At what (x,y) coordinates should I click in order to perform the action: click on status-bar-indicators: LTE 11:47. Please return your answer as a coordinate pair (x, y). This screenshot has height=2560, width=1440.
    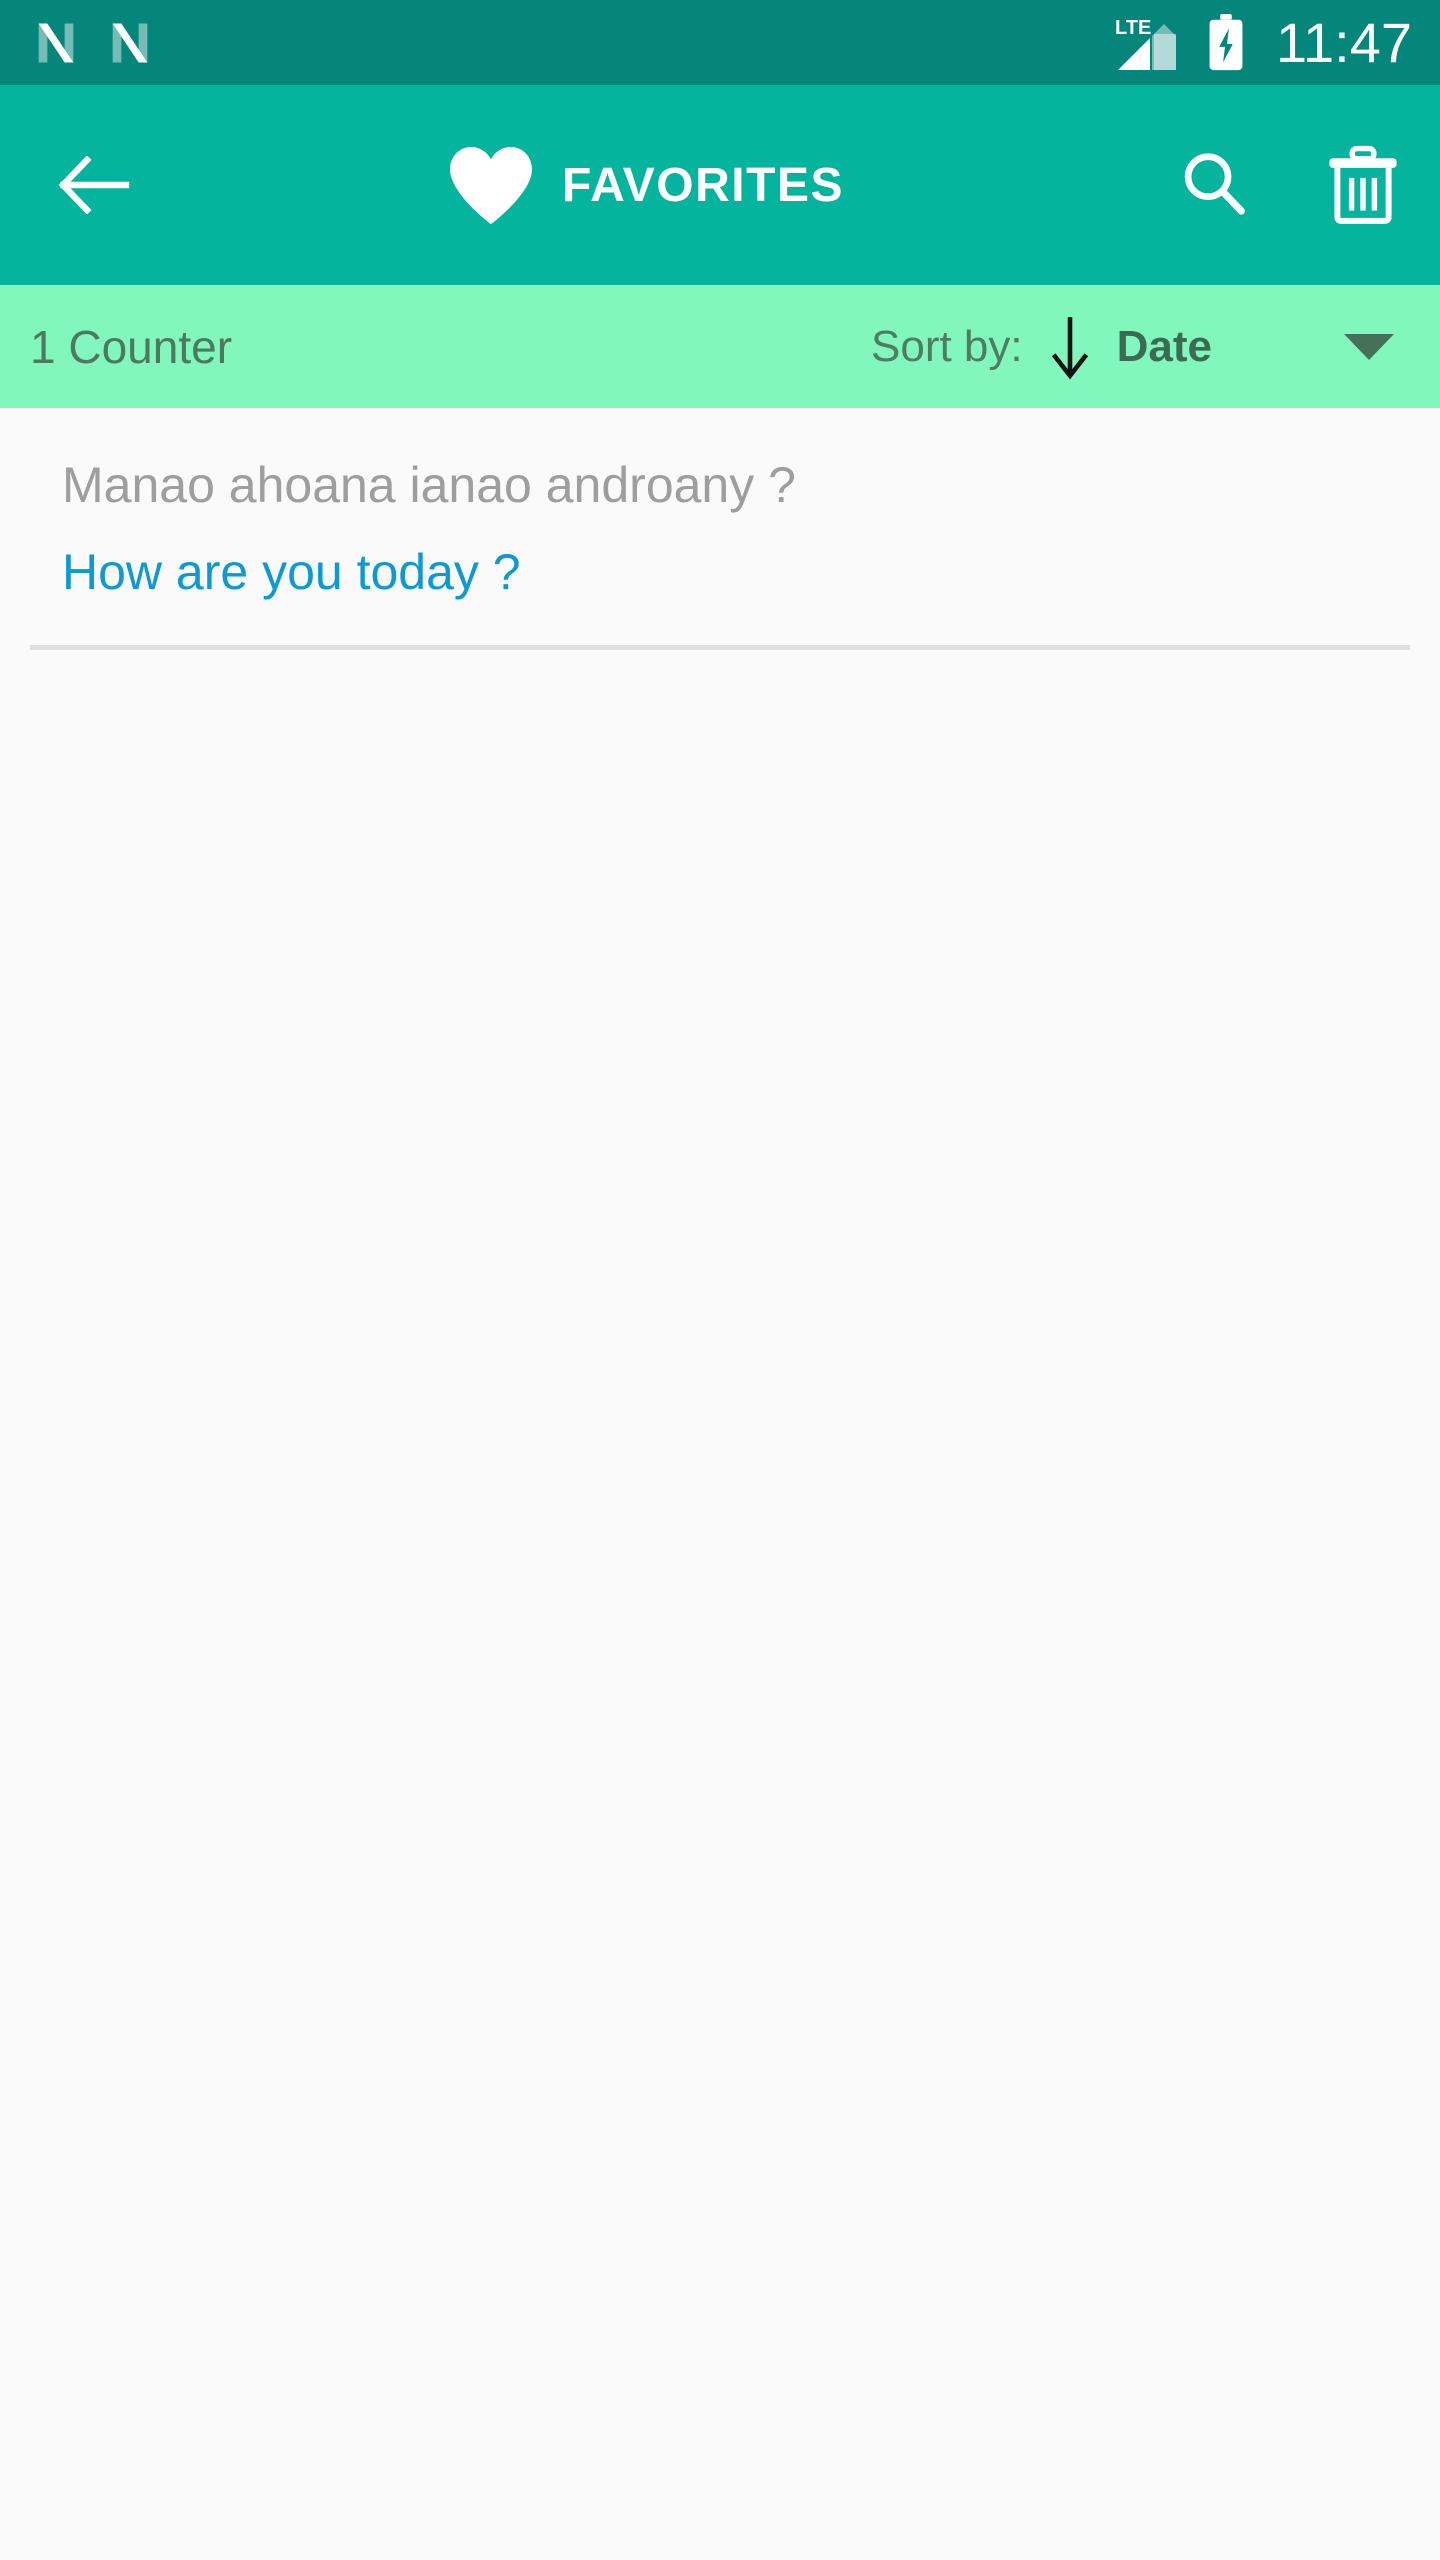
    Looking at the image, I should click on (1263, 42).